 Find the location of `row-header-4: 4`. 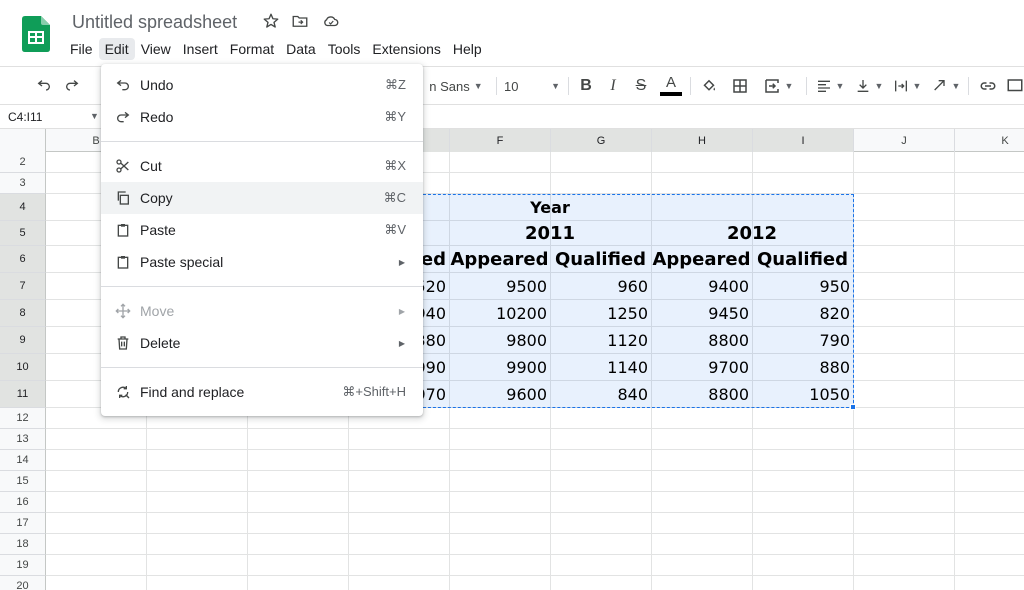

row-header-4: 4 is located at coordinates (23, 207).